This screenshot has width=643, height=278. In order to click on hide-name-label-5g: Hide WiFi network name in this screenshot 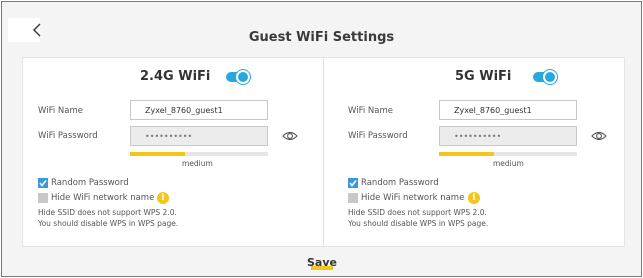, I will do `click(413, 198)`.